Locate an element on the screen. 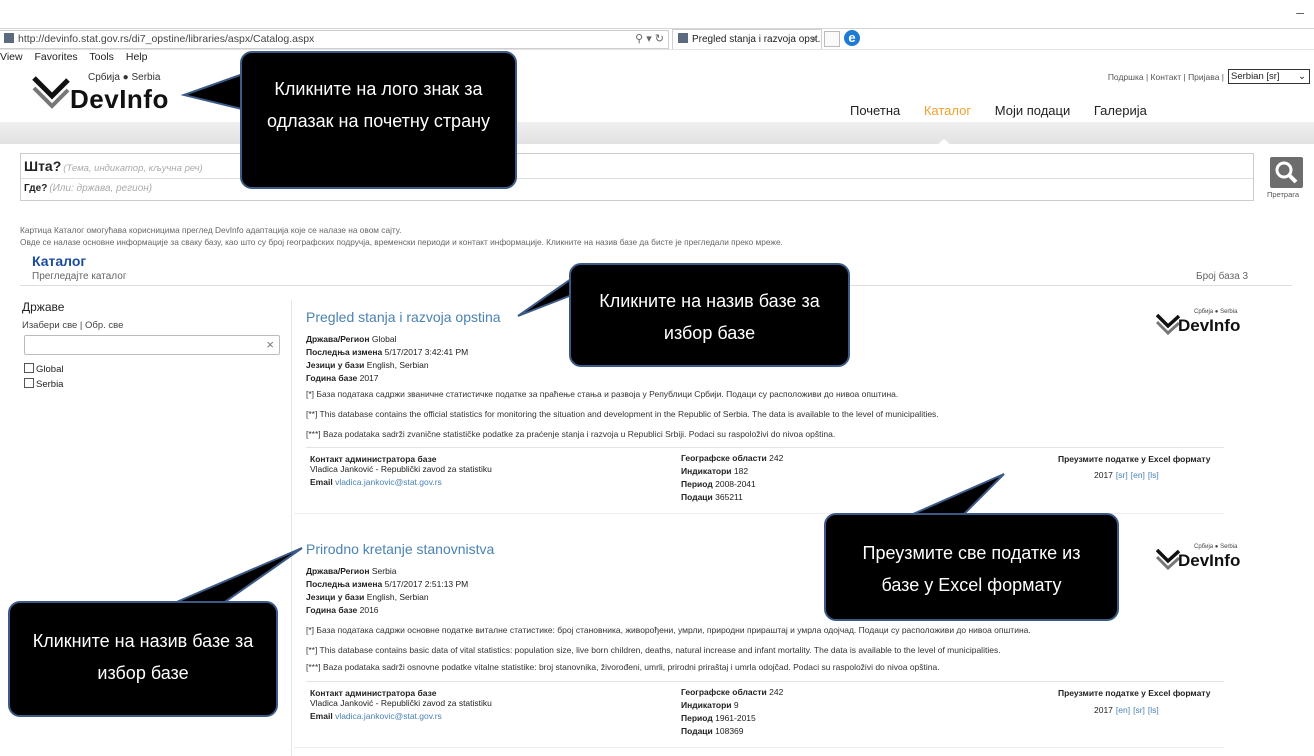 The height and width of the screenshot is (756, 1314). stat-indicators: 9 is located at coordinates (736, 705).